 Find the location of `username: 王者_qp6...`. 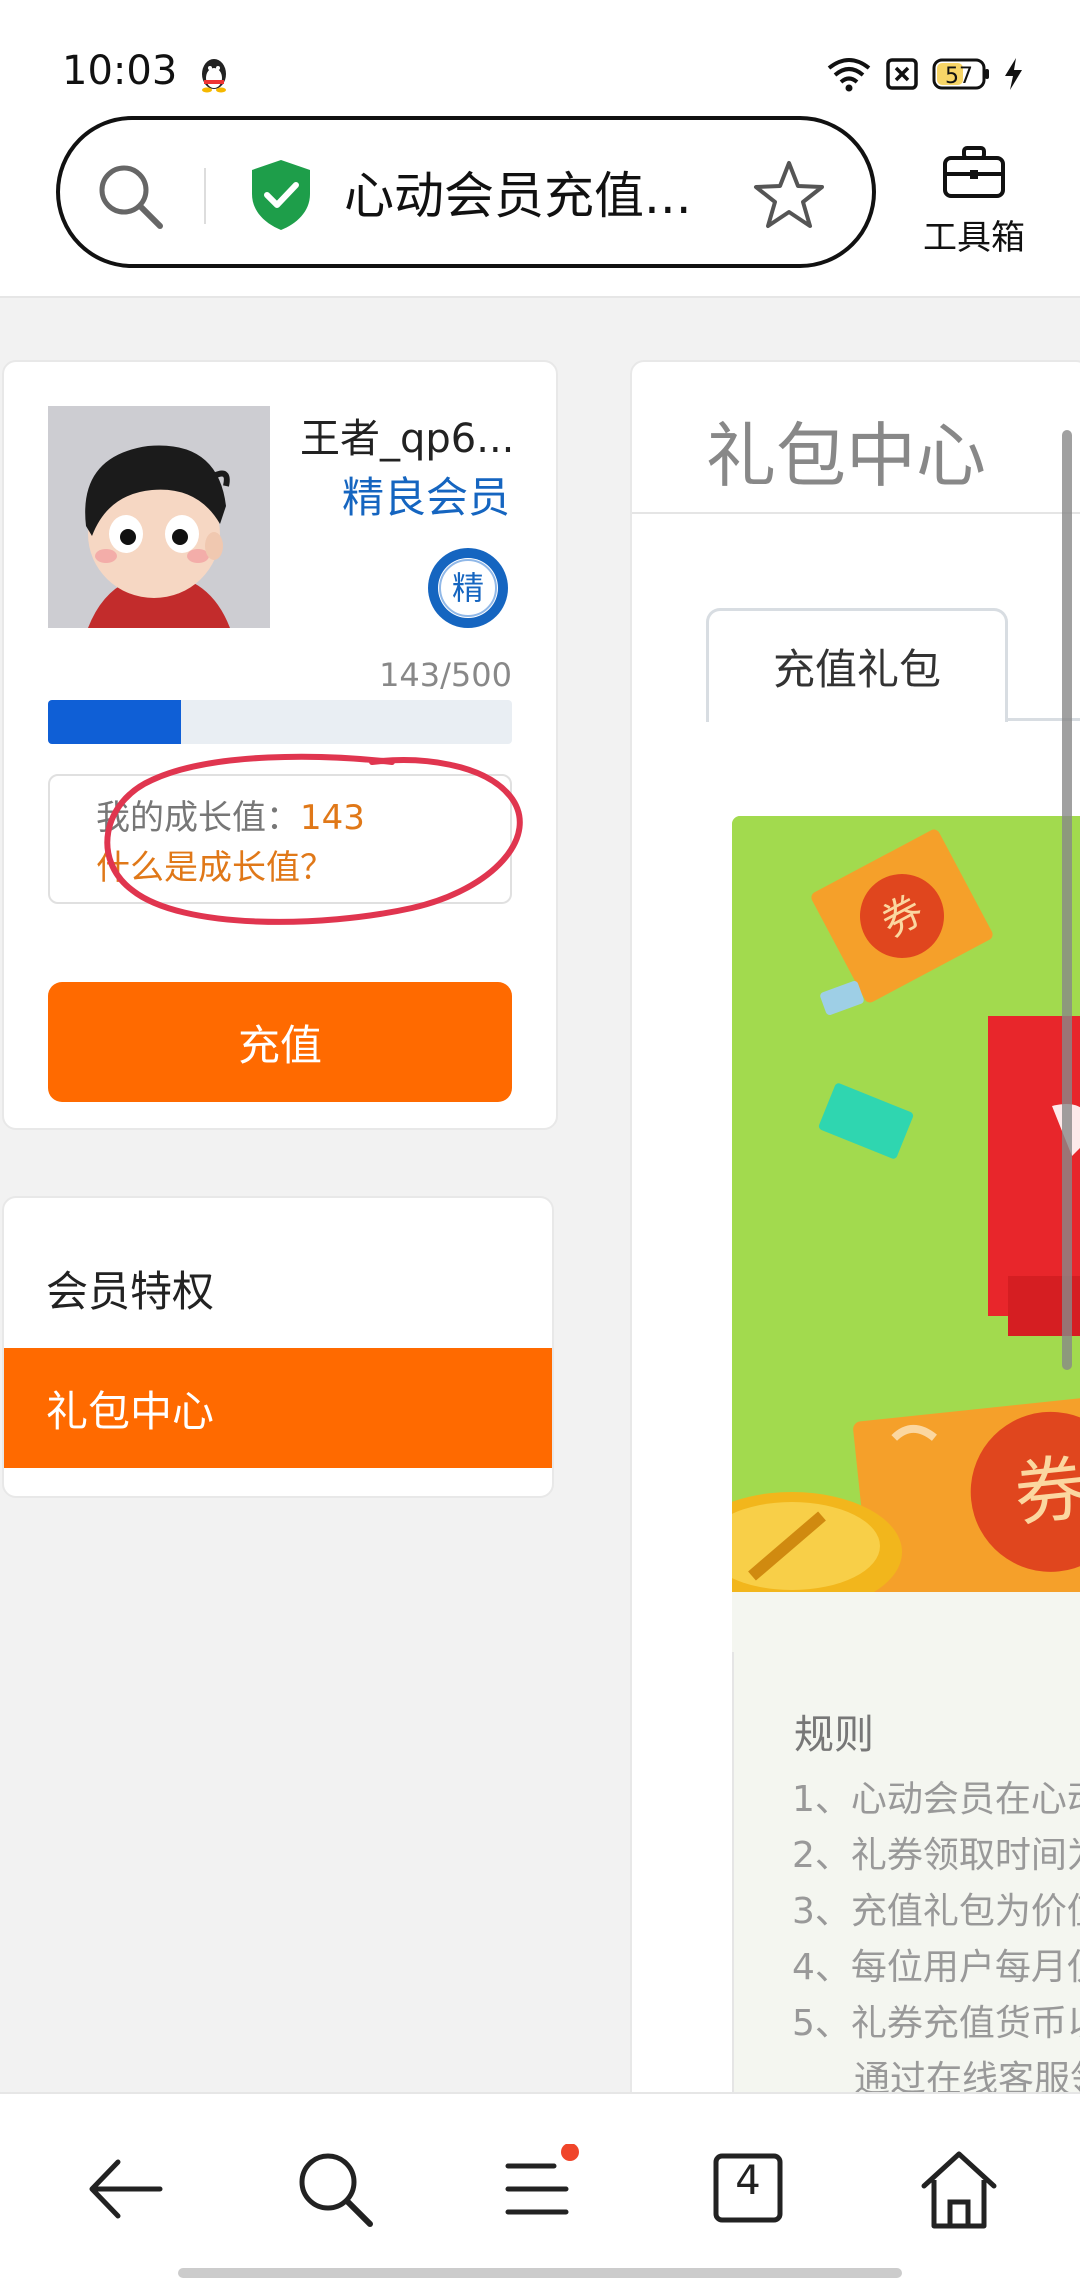

username: 王者_qp6... is located at coordinates (407, 439).